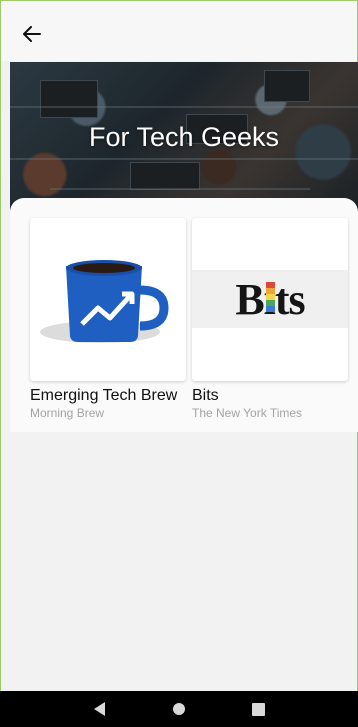 This screenshot has height=727, width=358. I want to click on nav-back-icon, so click(99, 709).